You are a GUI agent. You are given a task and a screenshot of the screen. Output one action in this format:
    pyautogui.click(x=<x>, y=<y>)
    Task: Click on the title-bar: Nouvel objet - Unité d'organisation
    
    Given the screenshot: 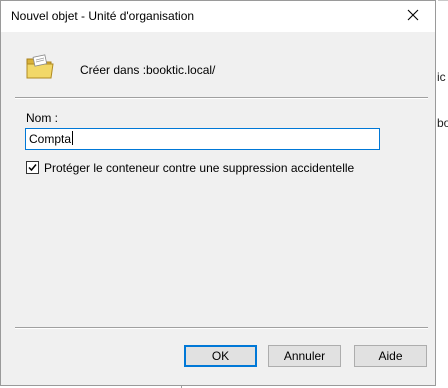 What is the action you would take?
    pyautogui.click(x=218, y=16)
    